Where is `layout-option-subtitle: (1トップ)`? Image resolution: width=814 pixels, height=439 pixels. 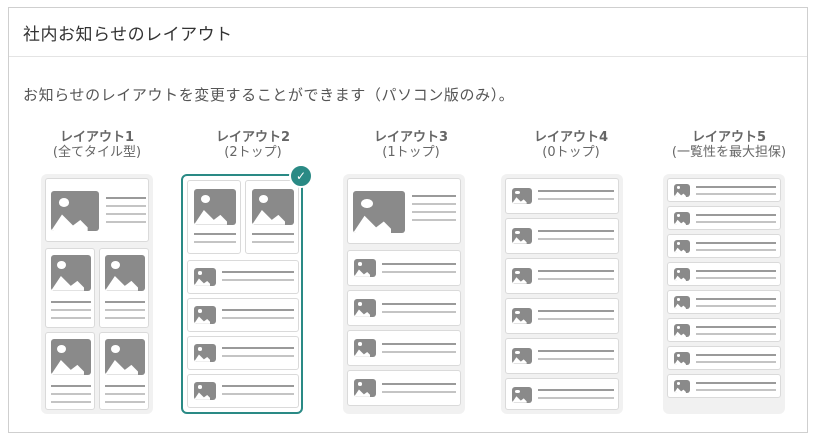
layout-option-subtitle: (1トップ) is located at coordinates (411, 152).